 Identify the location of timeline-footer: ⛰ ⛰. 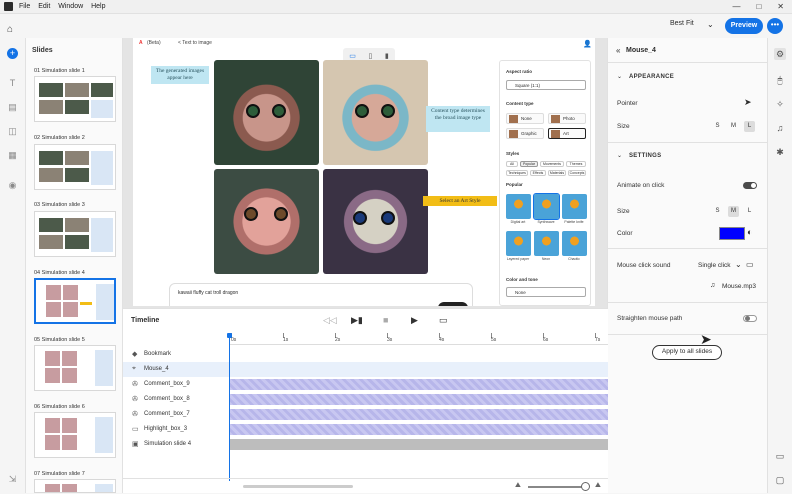
(365, 486).